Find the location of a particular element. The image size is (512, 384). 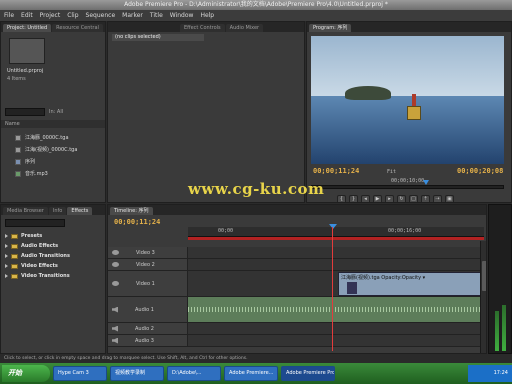

tab-project: Project: Untitled is located at coordinates (27, 28).